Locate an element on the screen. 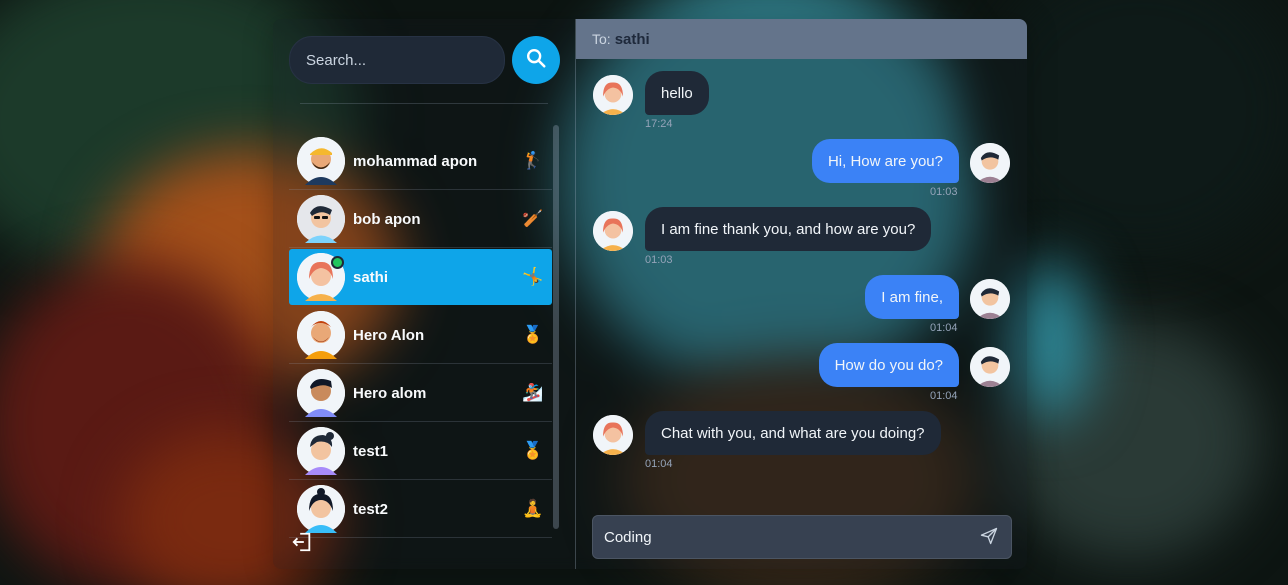 This screenshot has width=1288, height=585. scrollbar-thumb is located at coordinates (556, 327).